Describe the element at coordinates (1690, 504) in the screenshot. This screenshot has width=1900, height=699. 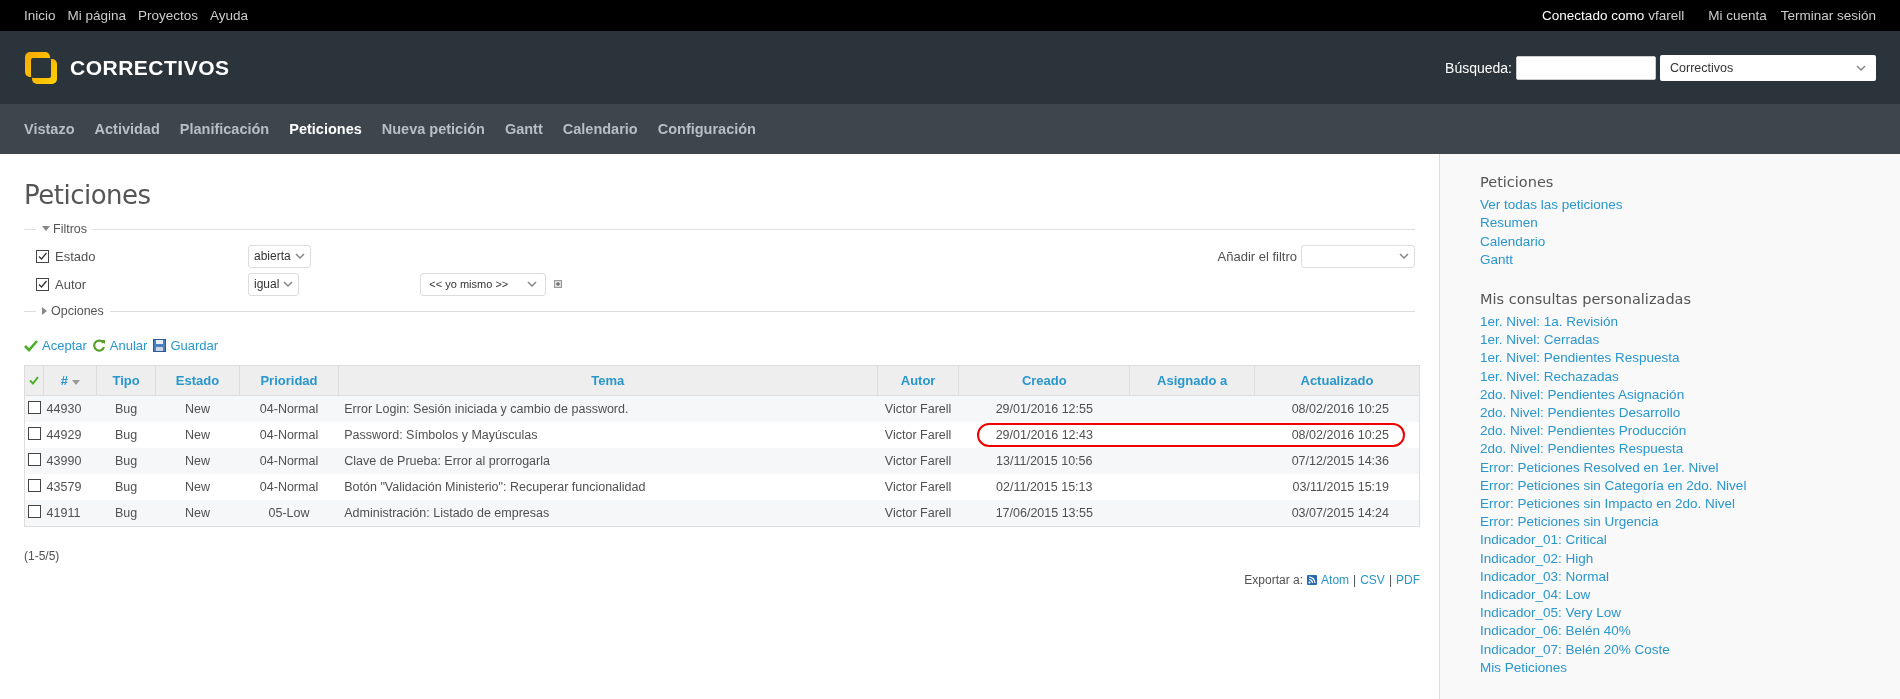
I see `sidebar-link: Error: Peticiones sin Impacto en 2do. Nivel` at that location.